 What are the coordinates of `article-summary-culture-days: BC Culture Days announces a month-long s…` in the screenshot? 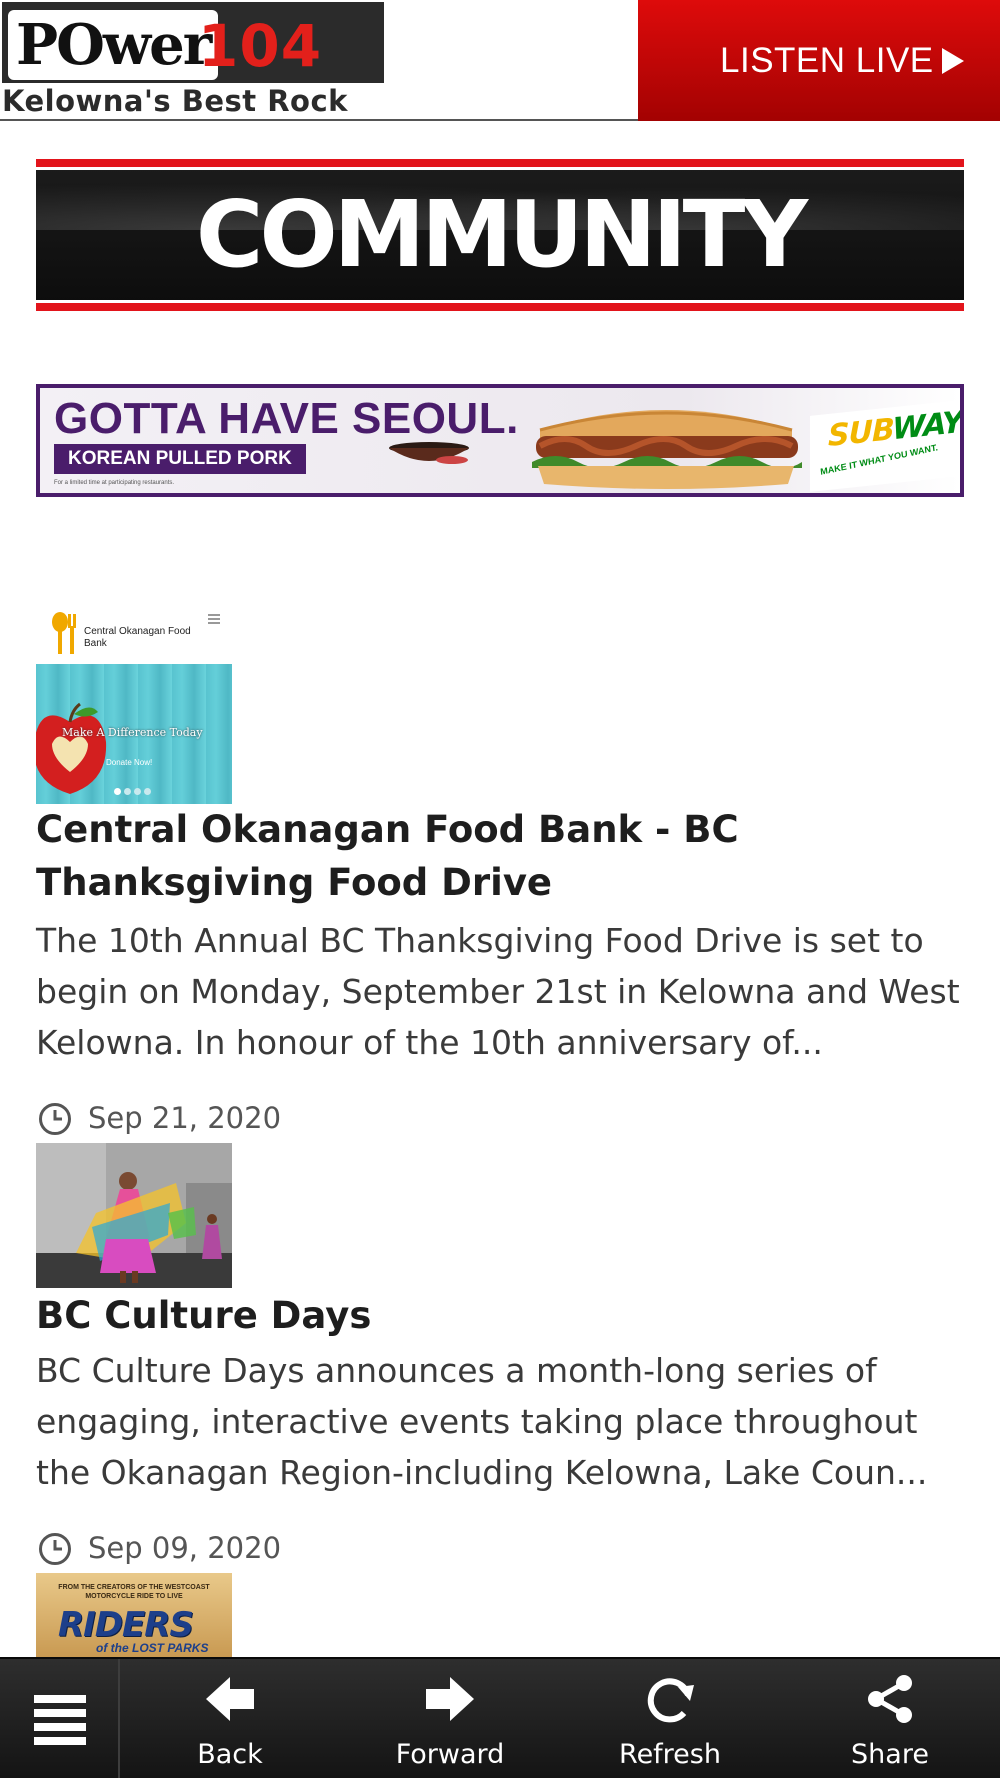 It's located at (482, 1421).